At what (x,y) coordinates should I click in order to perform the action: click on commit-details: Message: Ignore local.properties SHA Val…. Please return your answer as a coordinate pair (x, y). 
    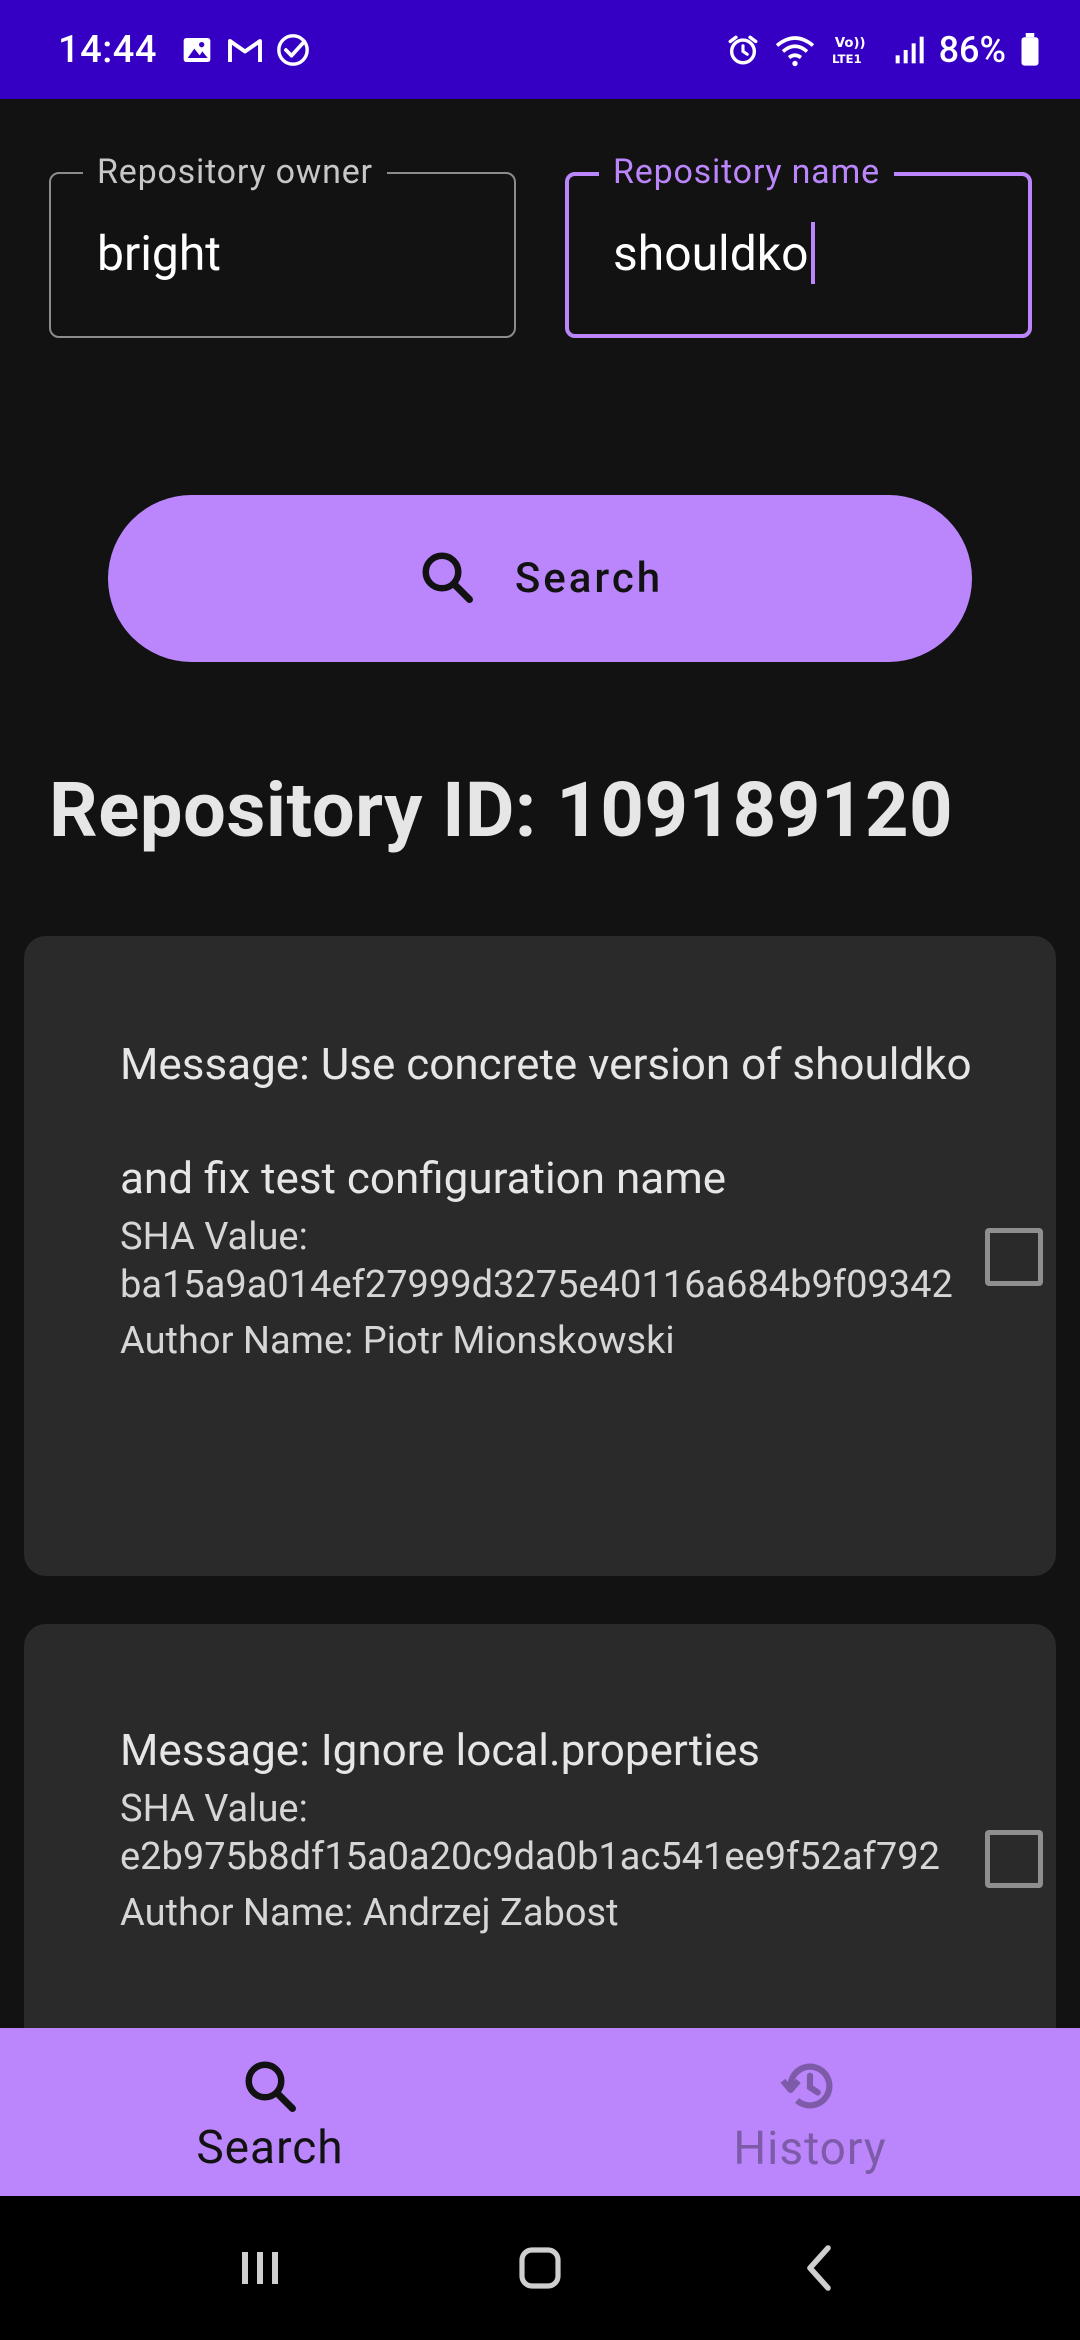
    Looking at the image, I should click on (560, 1829).